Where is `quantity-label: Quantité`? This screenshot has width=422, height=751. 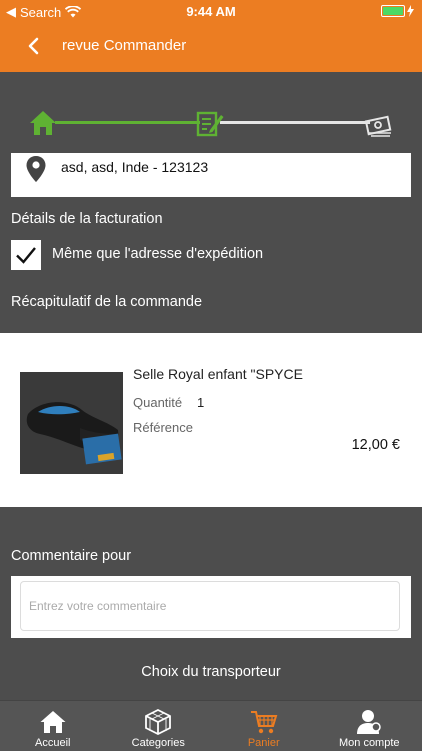
quantity-label: Quantité is located at coordinates (157, 402).